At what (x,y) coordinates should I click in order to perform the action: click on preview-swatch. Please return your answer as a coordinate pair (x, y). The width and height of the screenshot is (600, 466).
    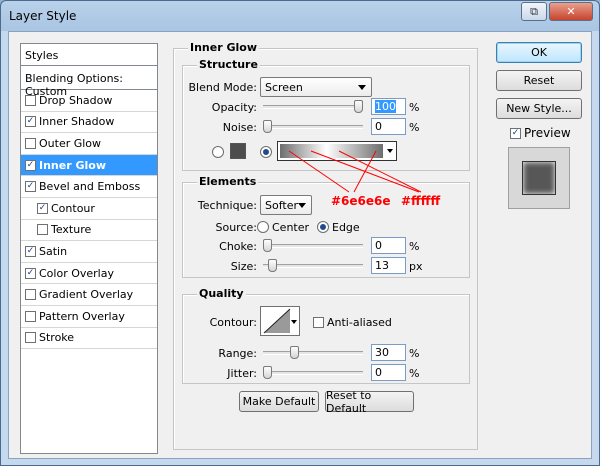
    Looking at the image, I should click on (539, 178).